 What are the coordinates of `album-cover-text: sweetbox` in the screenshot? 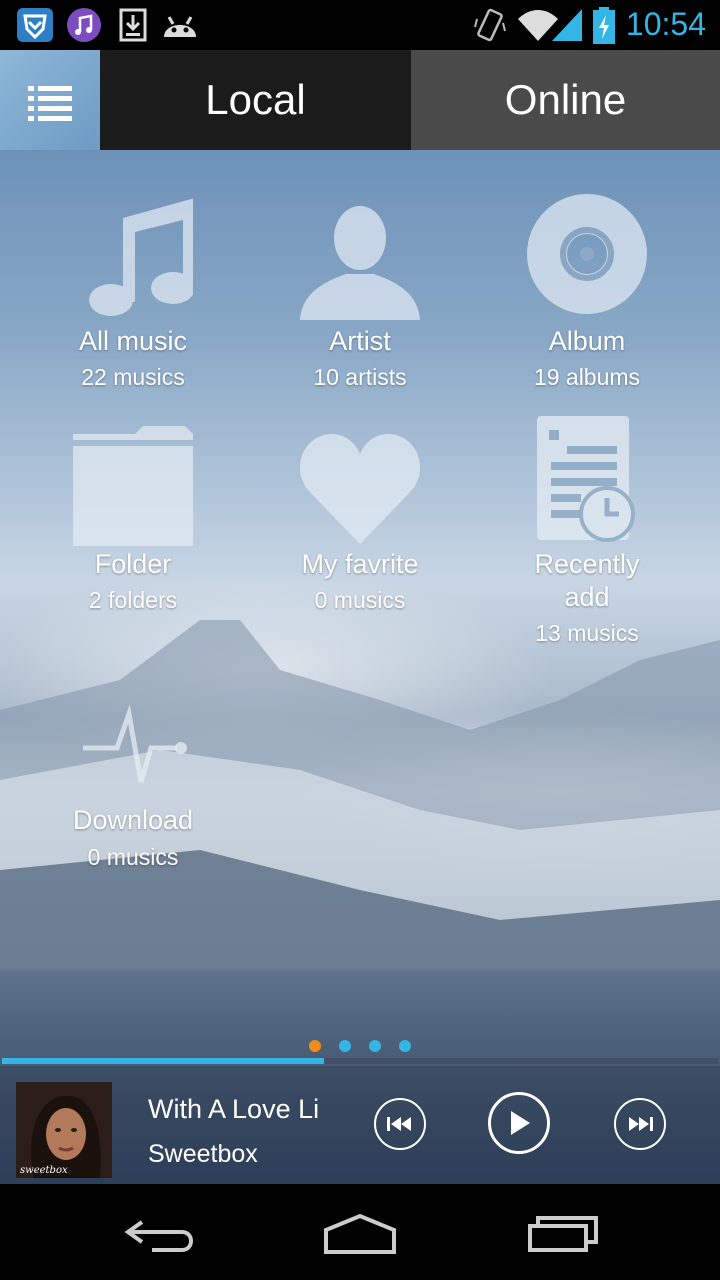 It's located at (44, 1170).